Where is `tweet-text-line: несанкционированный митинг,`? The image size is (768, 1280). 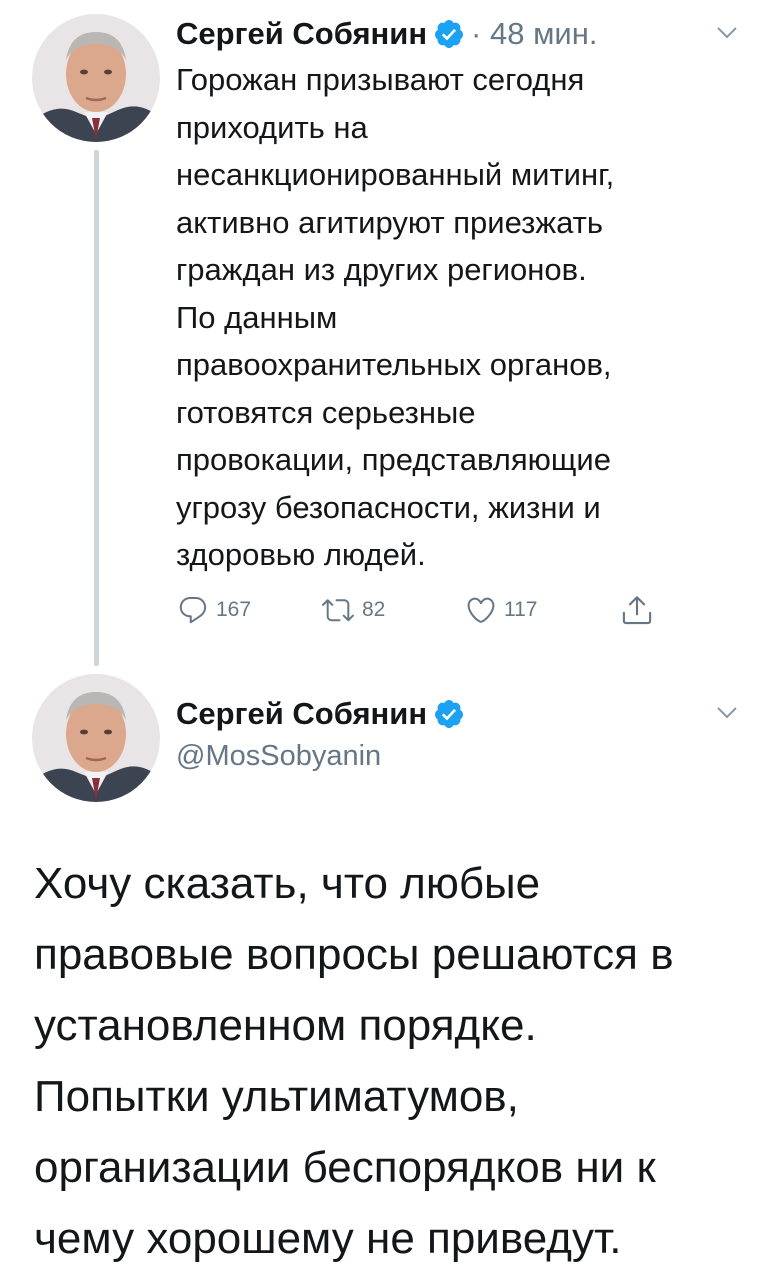 tweet-text-line: несанкционированный митинг, is located at coordinates (395, 174).